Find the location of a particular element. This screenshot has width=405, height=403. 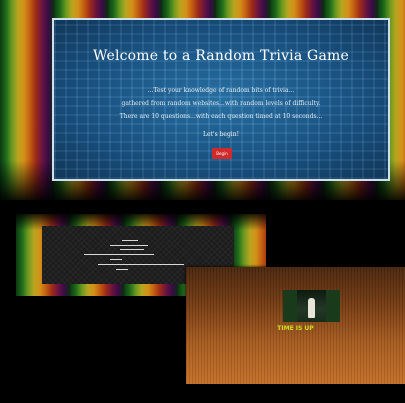

figure-shape is located at coordinates (311, 308).